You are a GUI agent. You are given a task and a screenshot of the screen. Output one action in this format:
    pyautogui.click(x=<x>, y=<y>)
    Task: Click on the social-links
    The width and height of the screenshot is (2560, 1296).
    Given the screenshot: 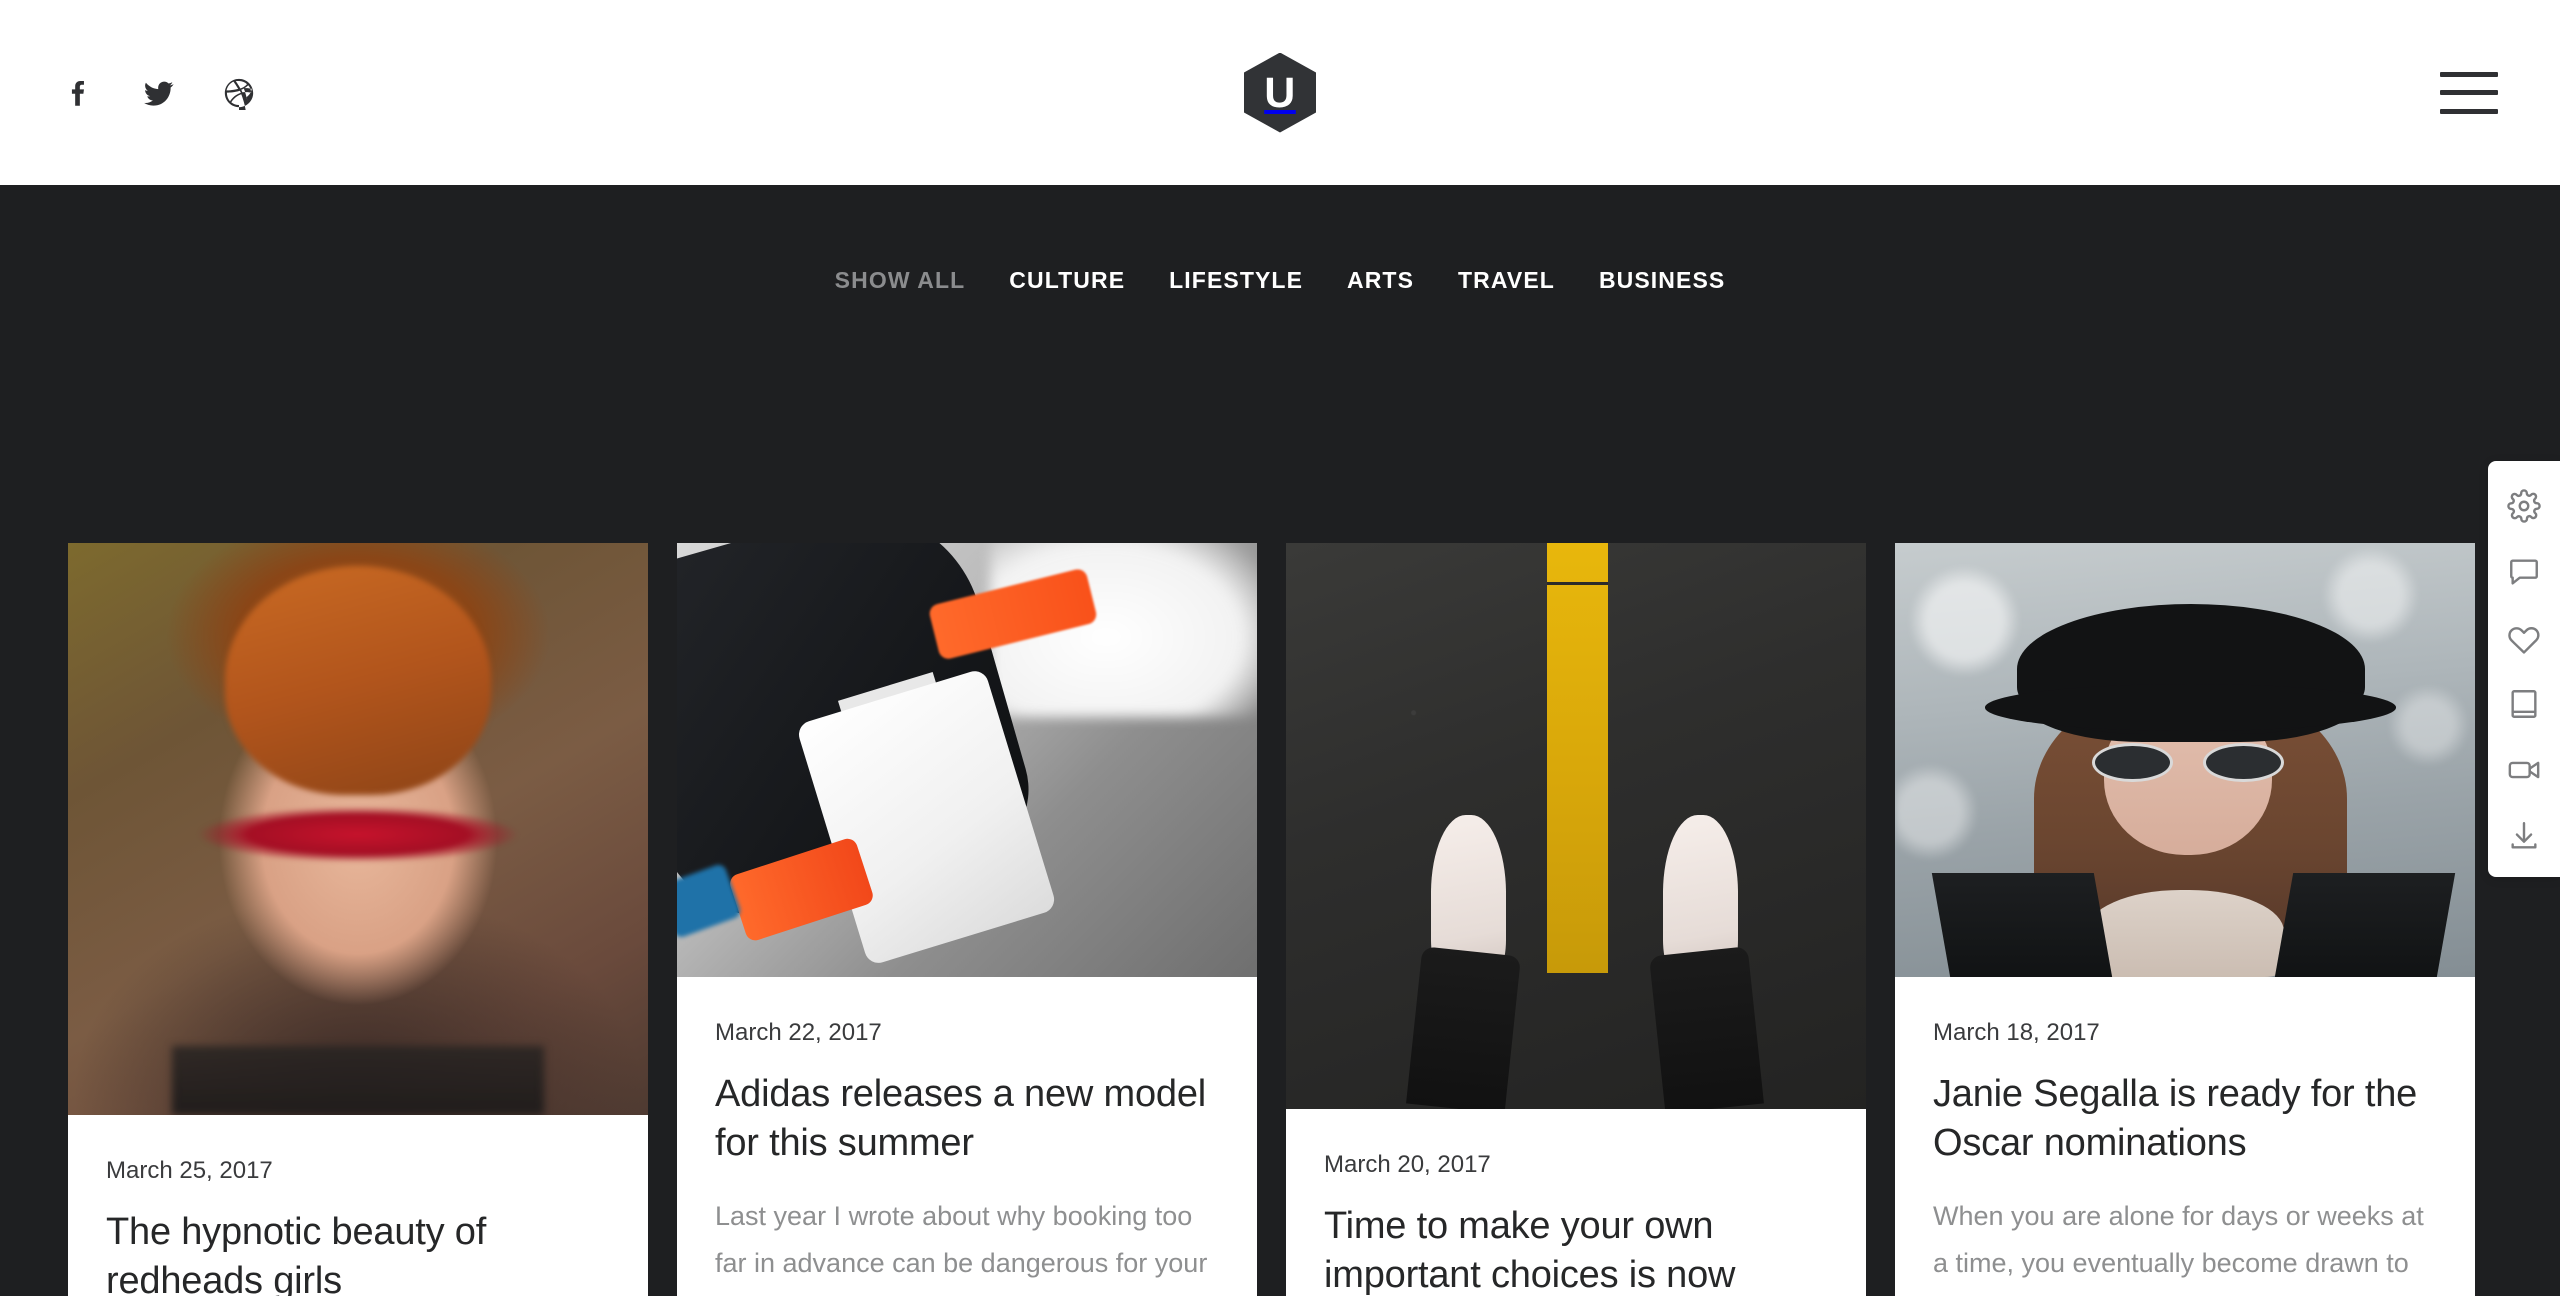 What is the action you would take?
    pyautogui.click(x=159, y=93)
    